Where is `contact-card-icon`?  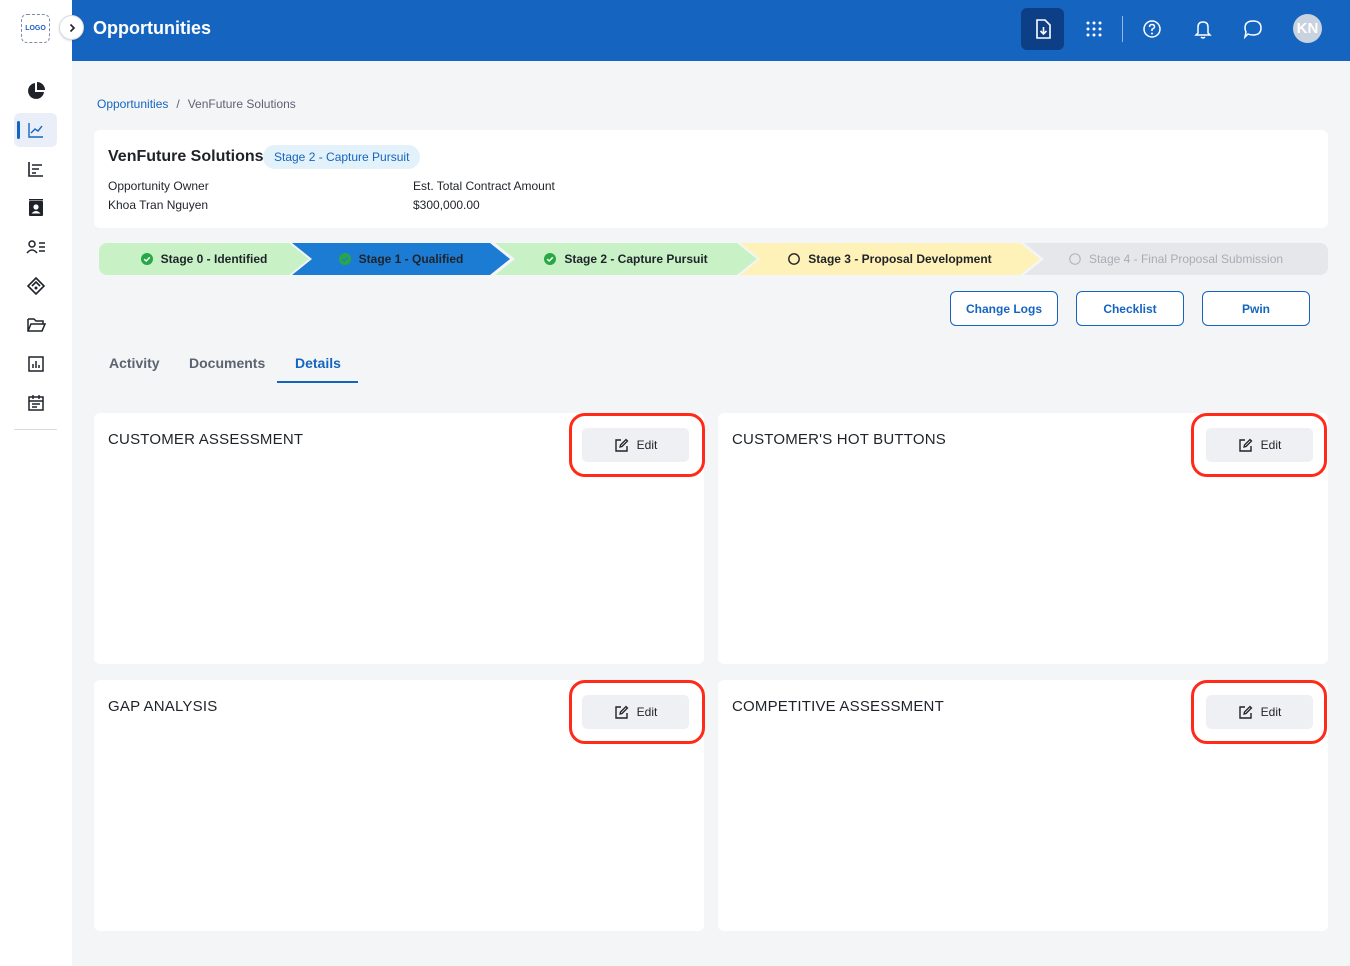 contact-card-icon is located at coordinates (35, 207).